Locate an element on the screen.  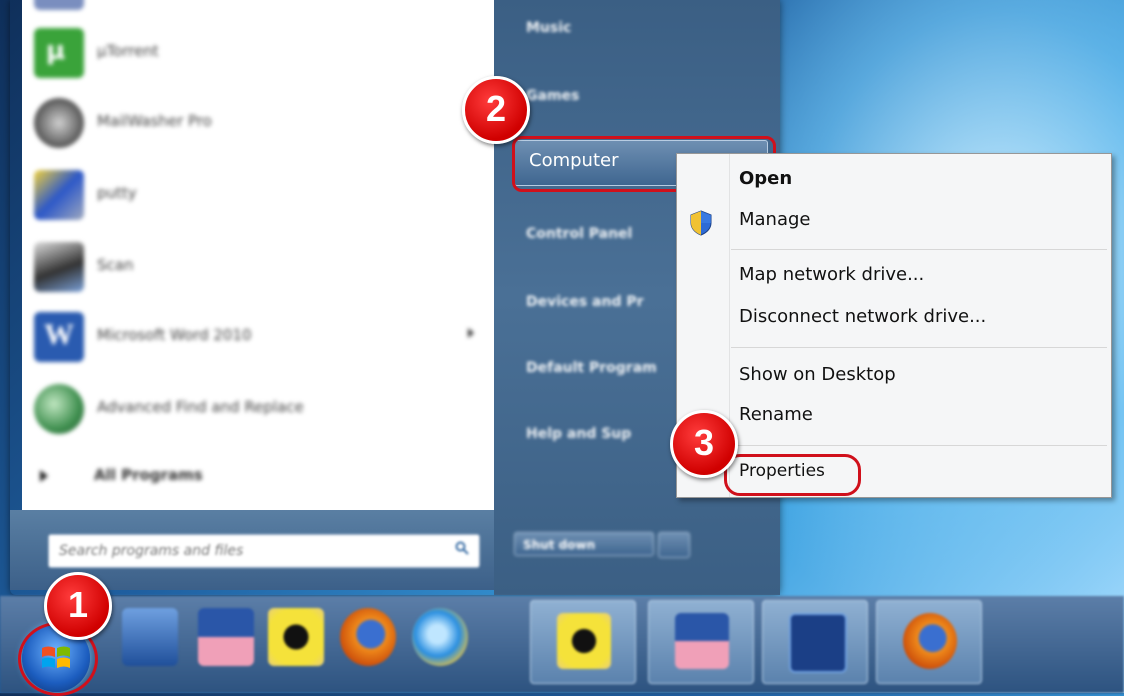
taskbar-button-photoshop is located at coordinates (815, 642).